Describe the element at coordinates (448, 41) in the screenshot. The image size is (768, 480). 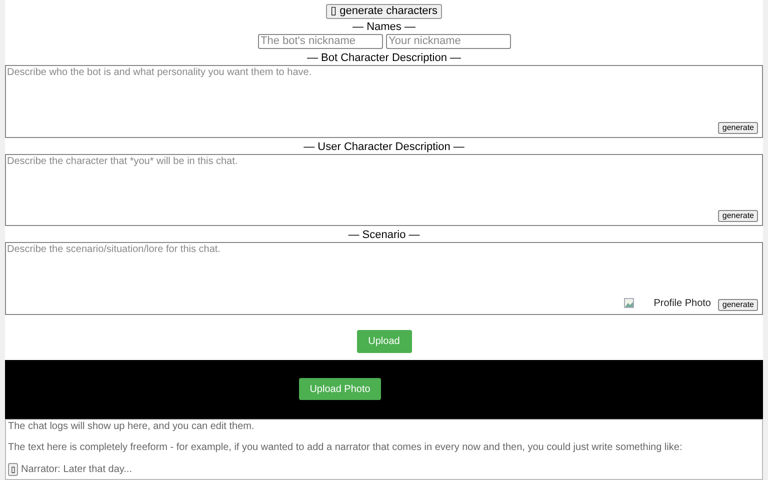
I see `nickname-field: Your nickname` at that location.